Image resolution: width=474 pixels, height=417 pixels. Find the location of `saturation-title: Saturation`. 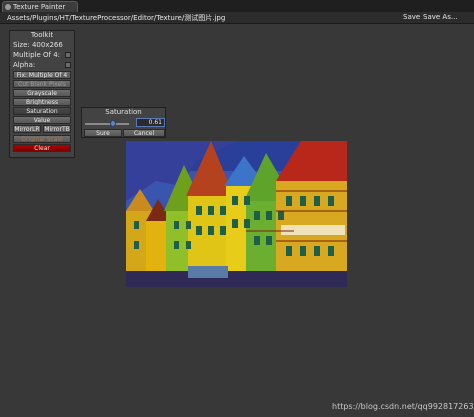

saturation-title: Saturation is located at coordinates (123, 112).